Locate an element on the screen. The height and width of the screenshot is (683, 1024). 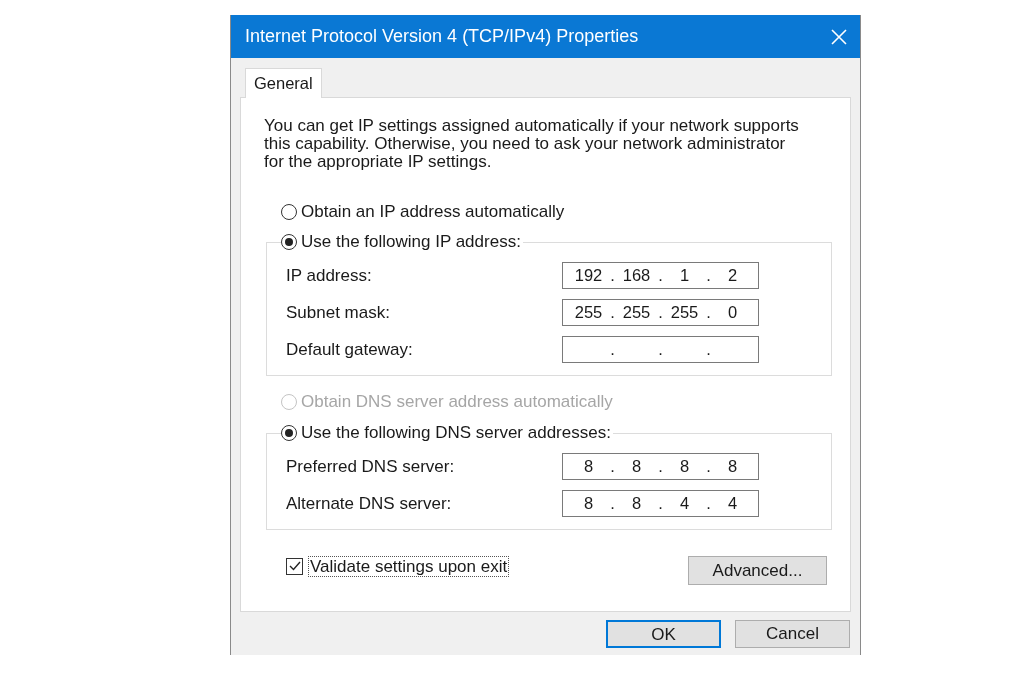
field-label: Alternate DNS server: is located at coordinates (369, 503).